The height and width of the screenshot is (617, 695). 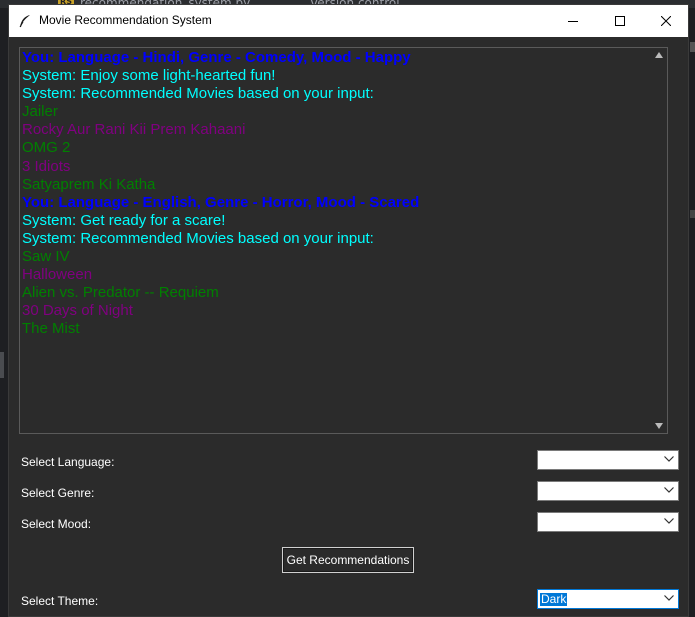 What do you see at coordinates (124, 220) in the screenshot?
I see `chat-line-system: System: Get ready for a scare!` at bounding box center [124, 220].